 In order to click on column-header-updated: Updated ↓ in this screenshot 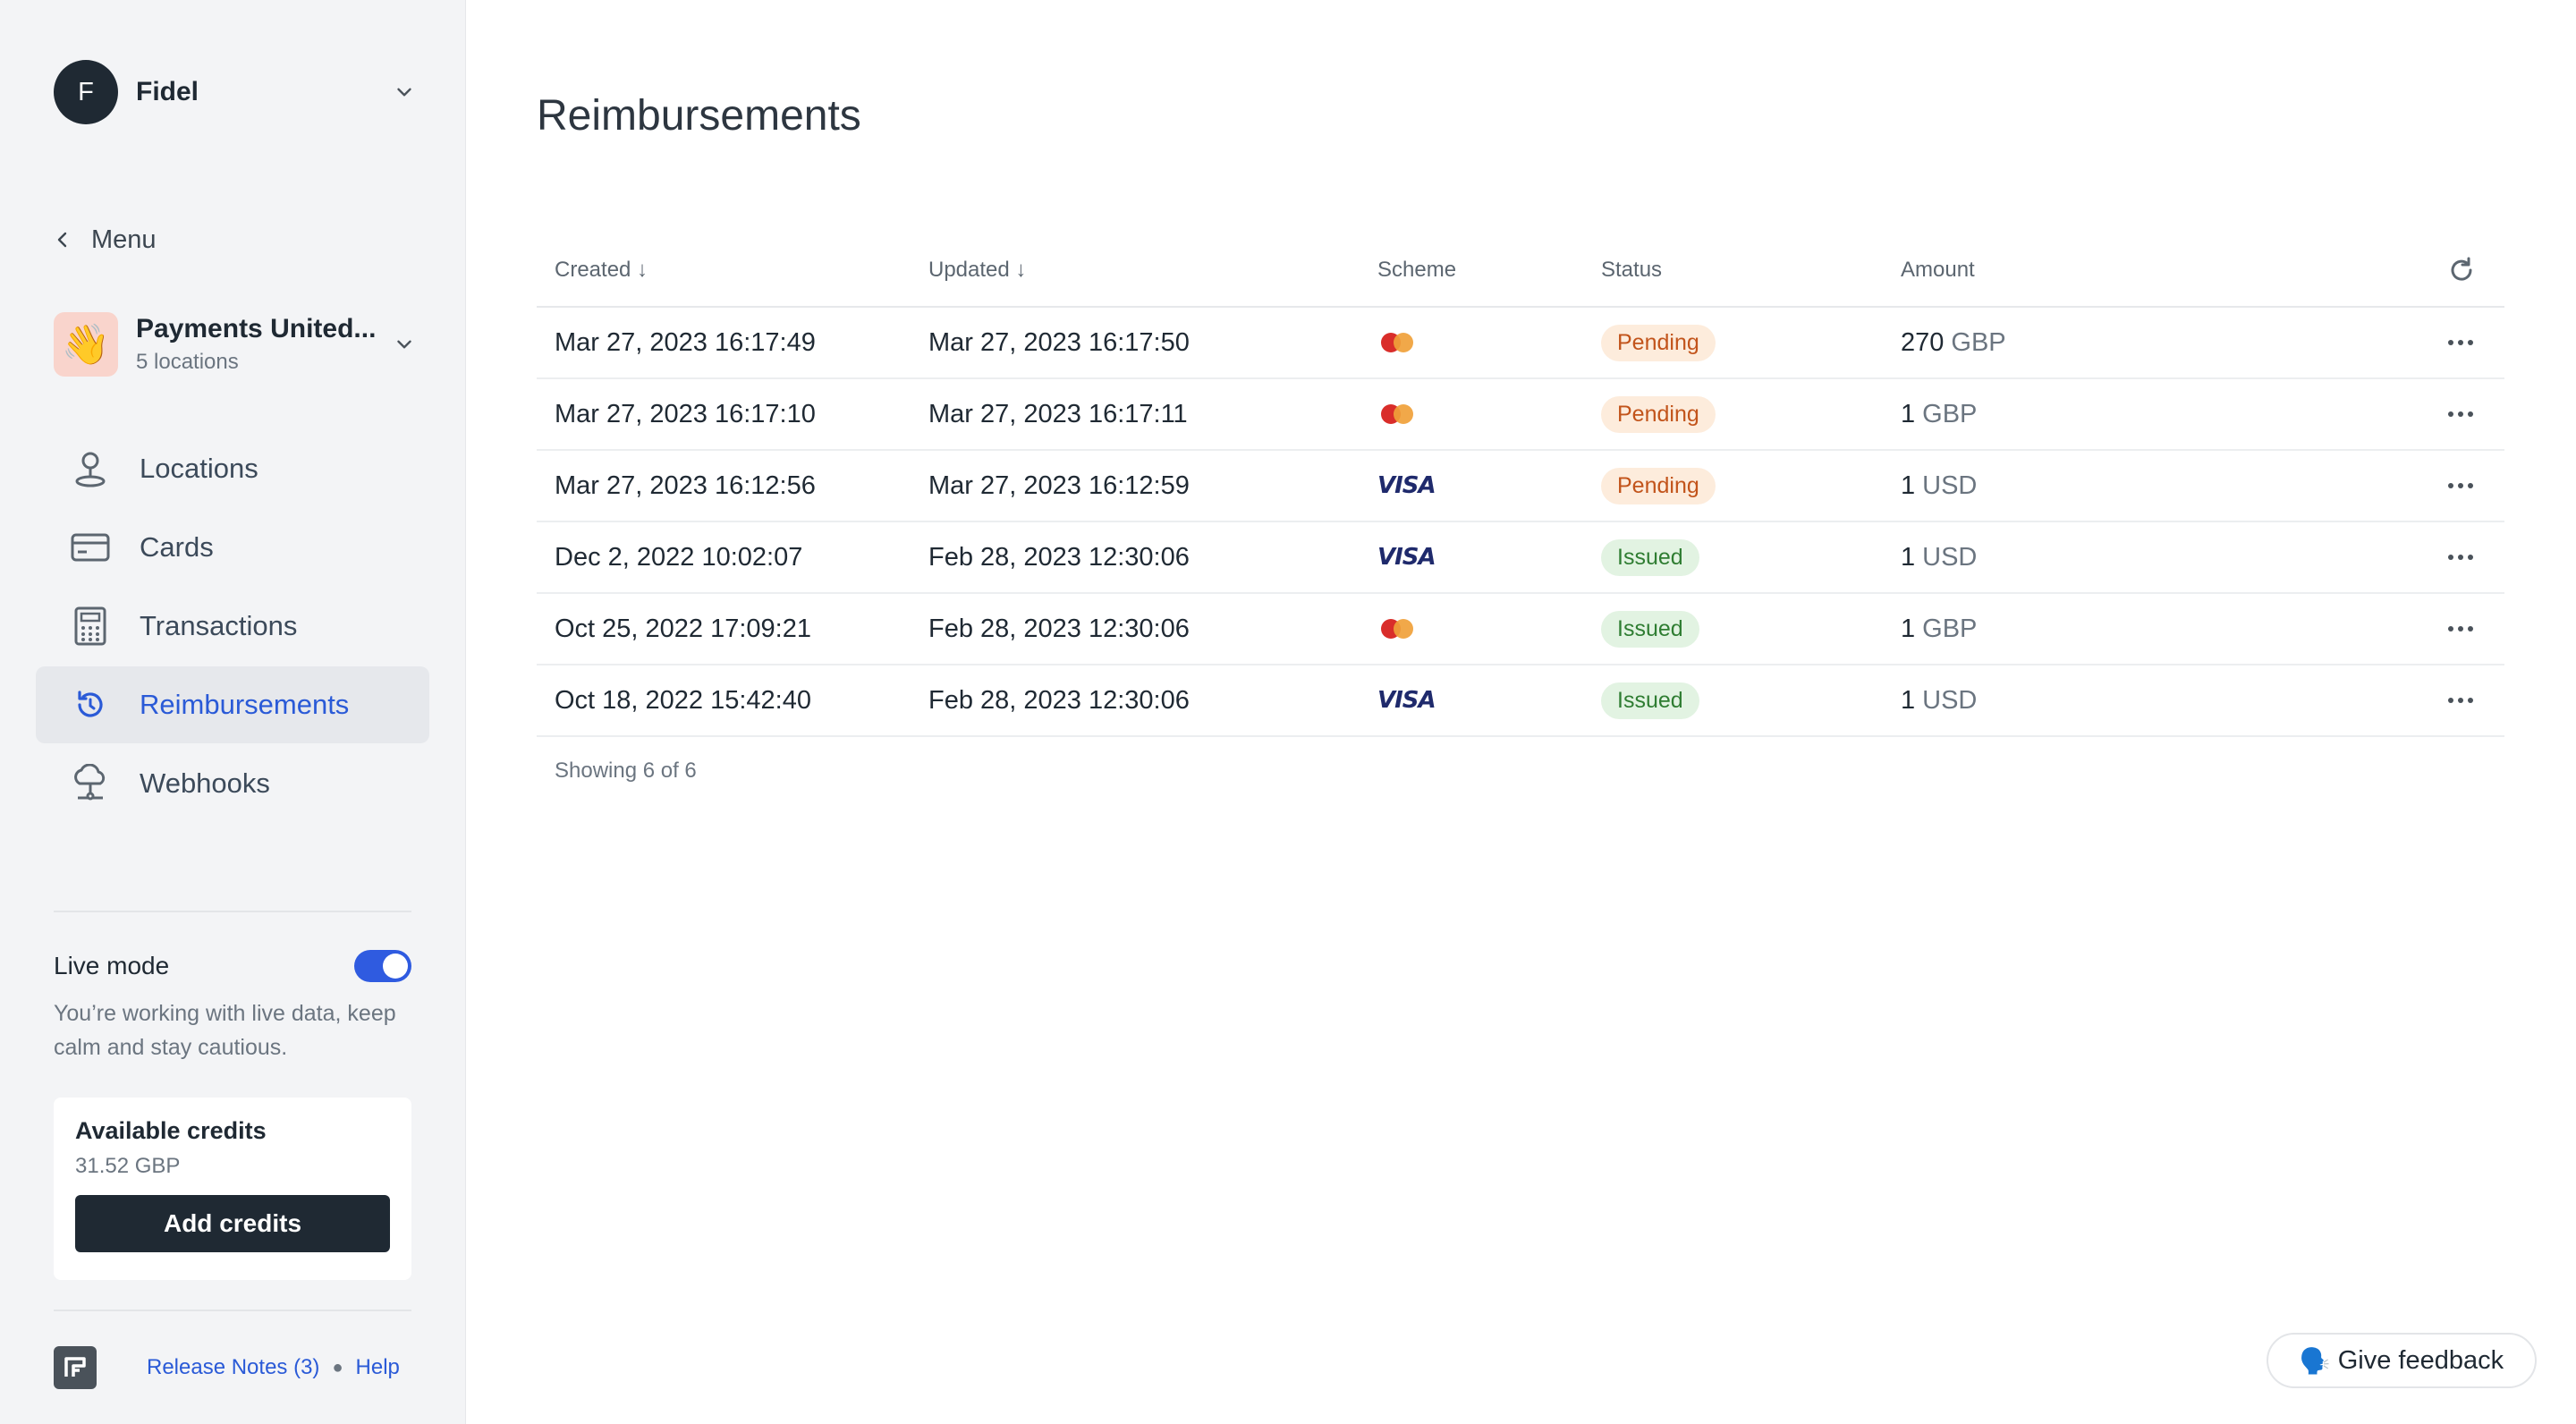, I will do `click(977, 270)`.